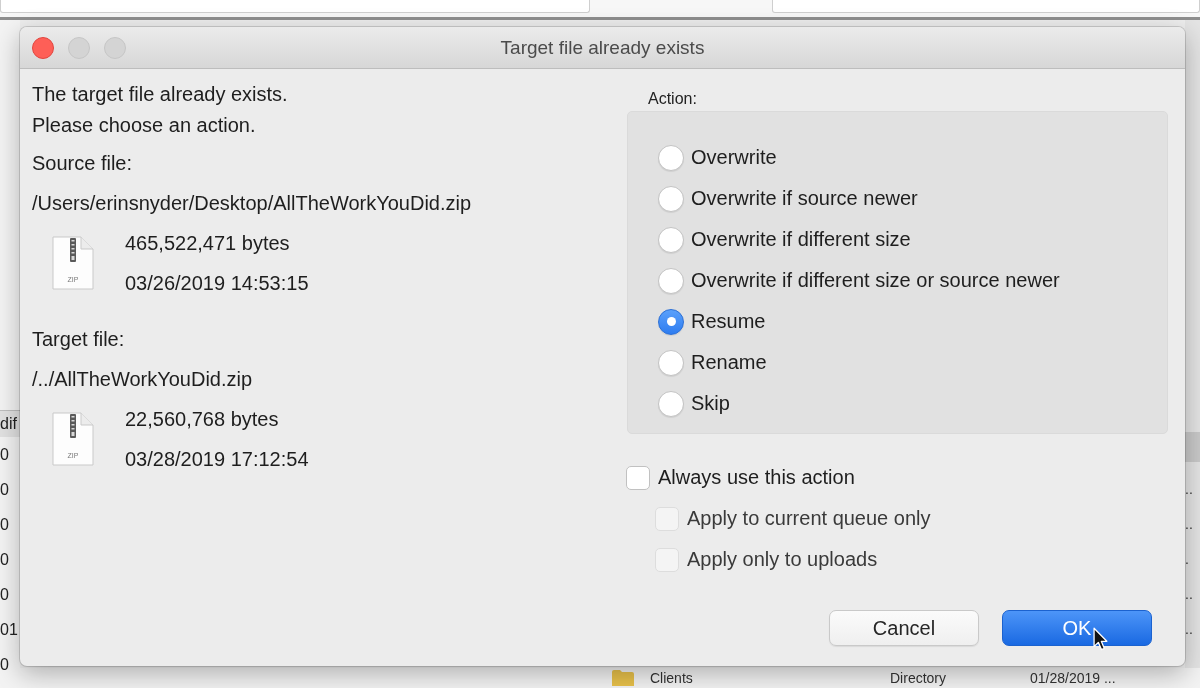 This screenshot has height=688, width=1200. Describe the element at coordinates (710, 403) in the screenshot. I see `radio-label: Skip` at that location.